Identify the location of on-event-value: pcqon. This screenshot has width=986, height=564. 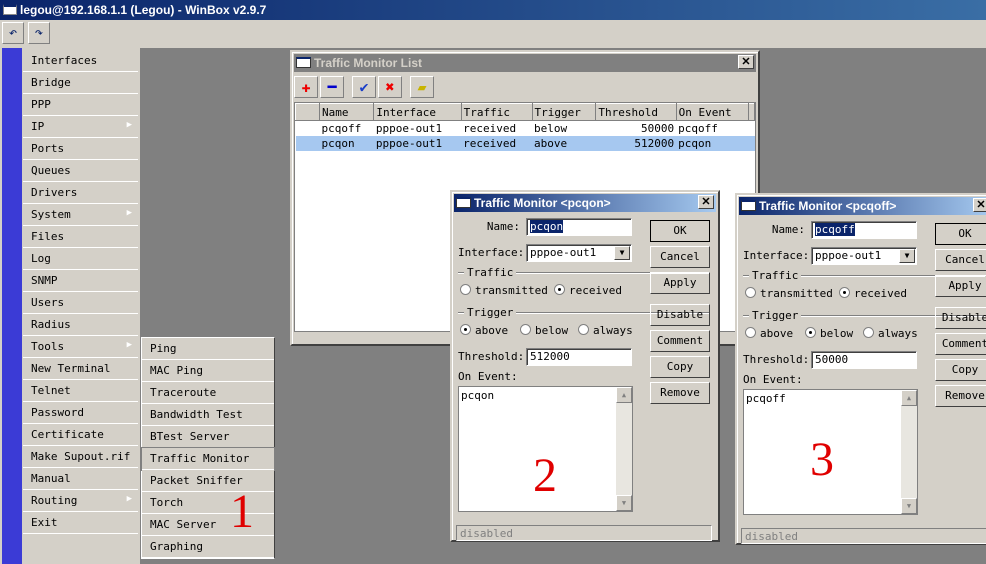
(478, 395).